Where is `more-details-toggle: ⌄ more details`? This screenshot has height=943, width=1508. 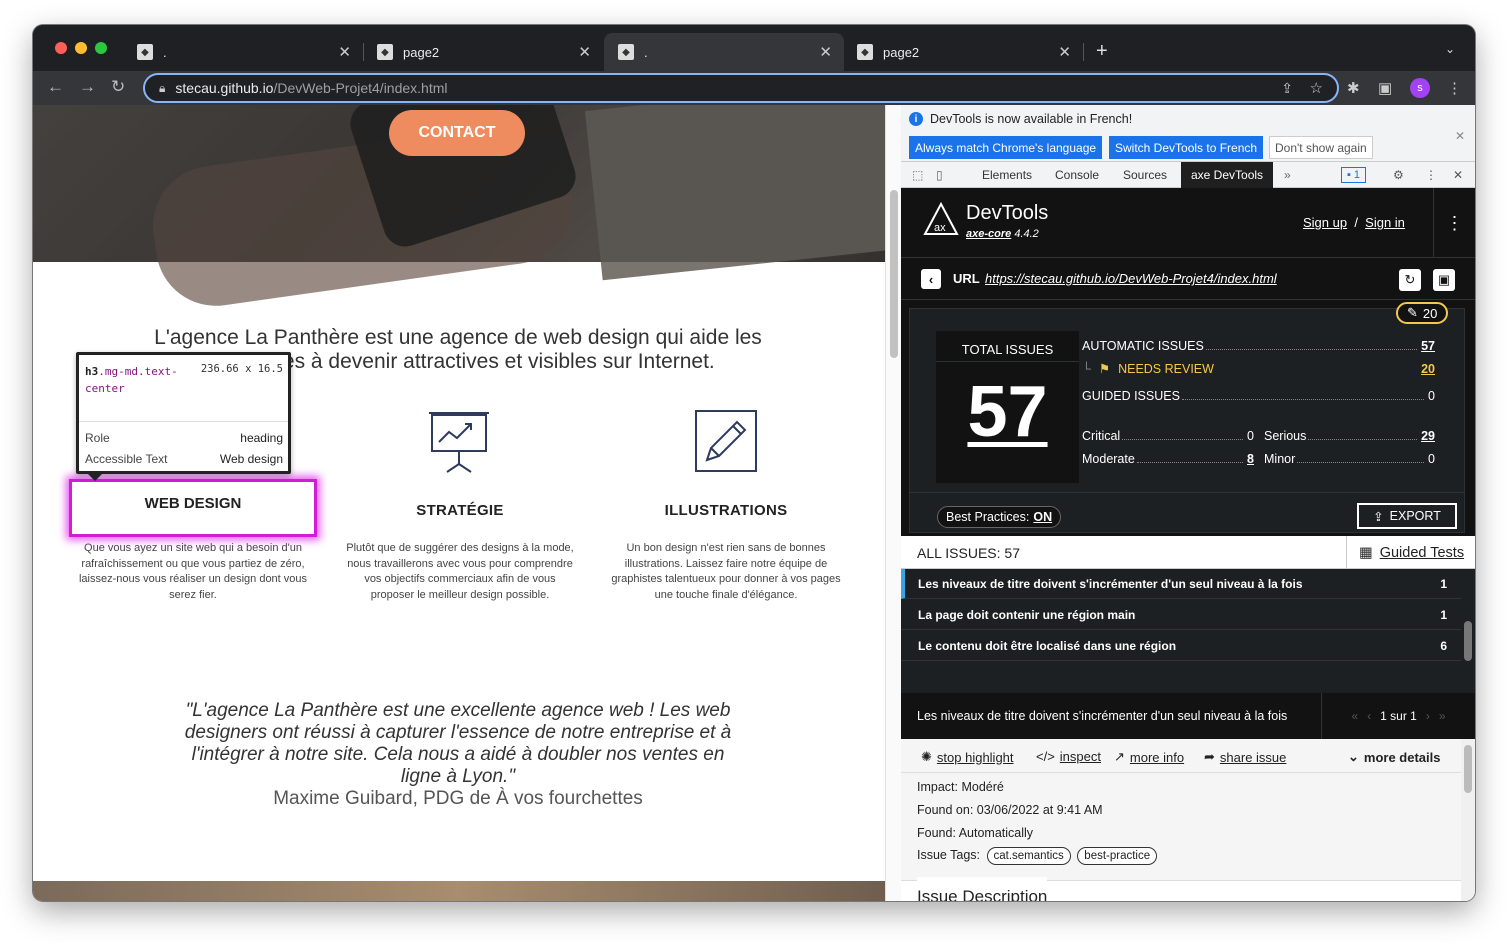 more-details-toggle: ⌄ more details is located at coordinates (1394, 757).